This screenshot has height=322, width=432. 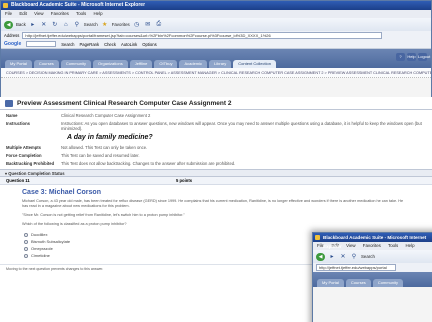 I want to click on info-label: Name, so click(x=12, y=115).